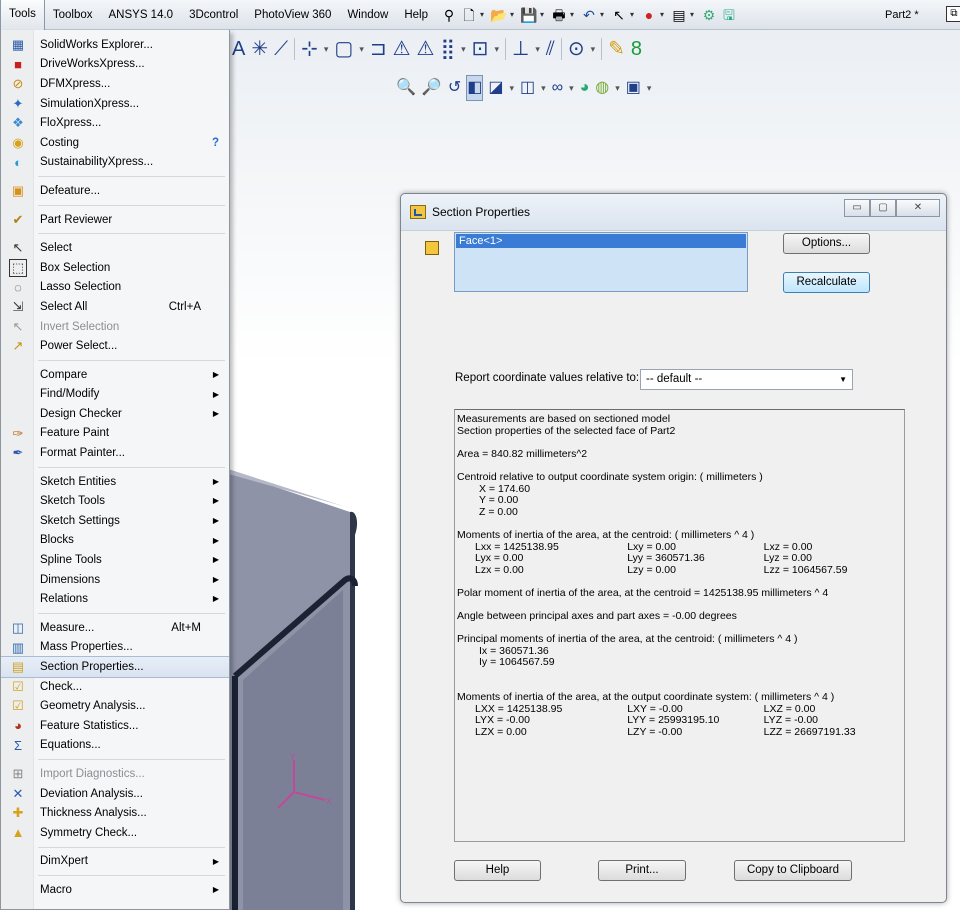 The height and width of the screenshot is (910, 960). Describe the element at coordinates (115, 580) in the screenshot. I see `menu-item-dimensions: Dimensions ▶` at that location.